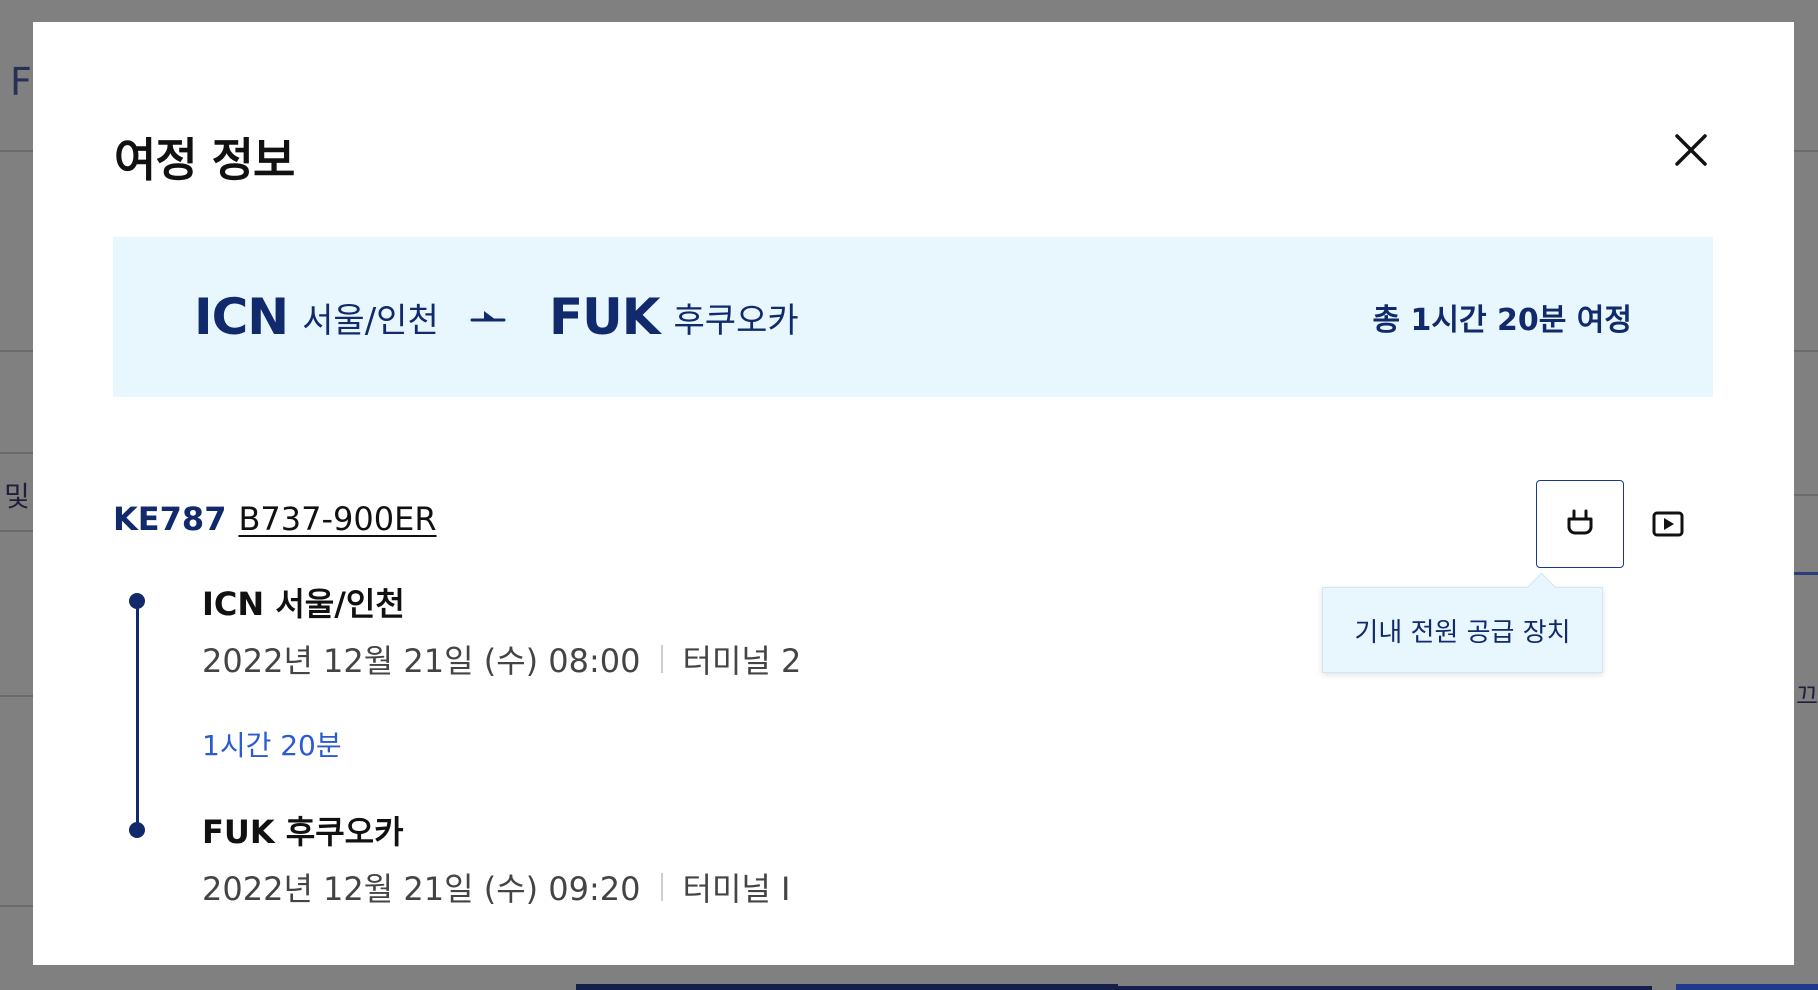 The image size is (1818, 990). I want to click on origin-code: ICN, so click(241, 317).